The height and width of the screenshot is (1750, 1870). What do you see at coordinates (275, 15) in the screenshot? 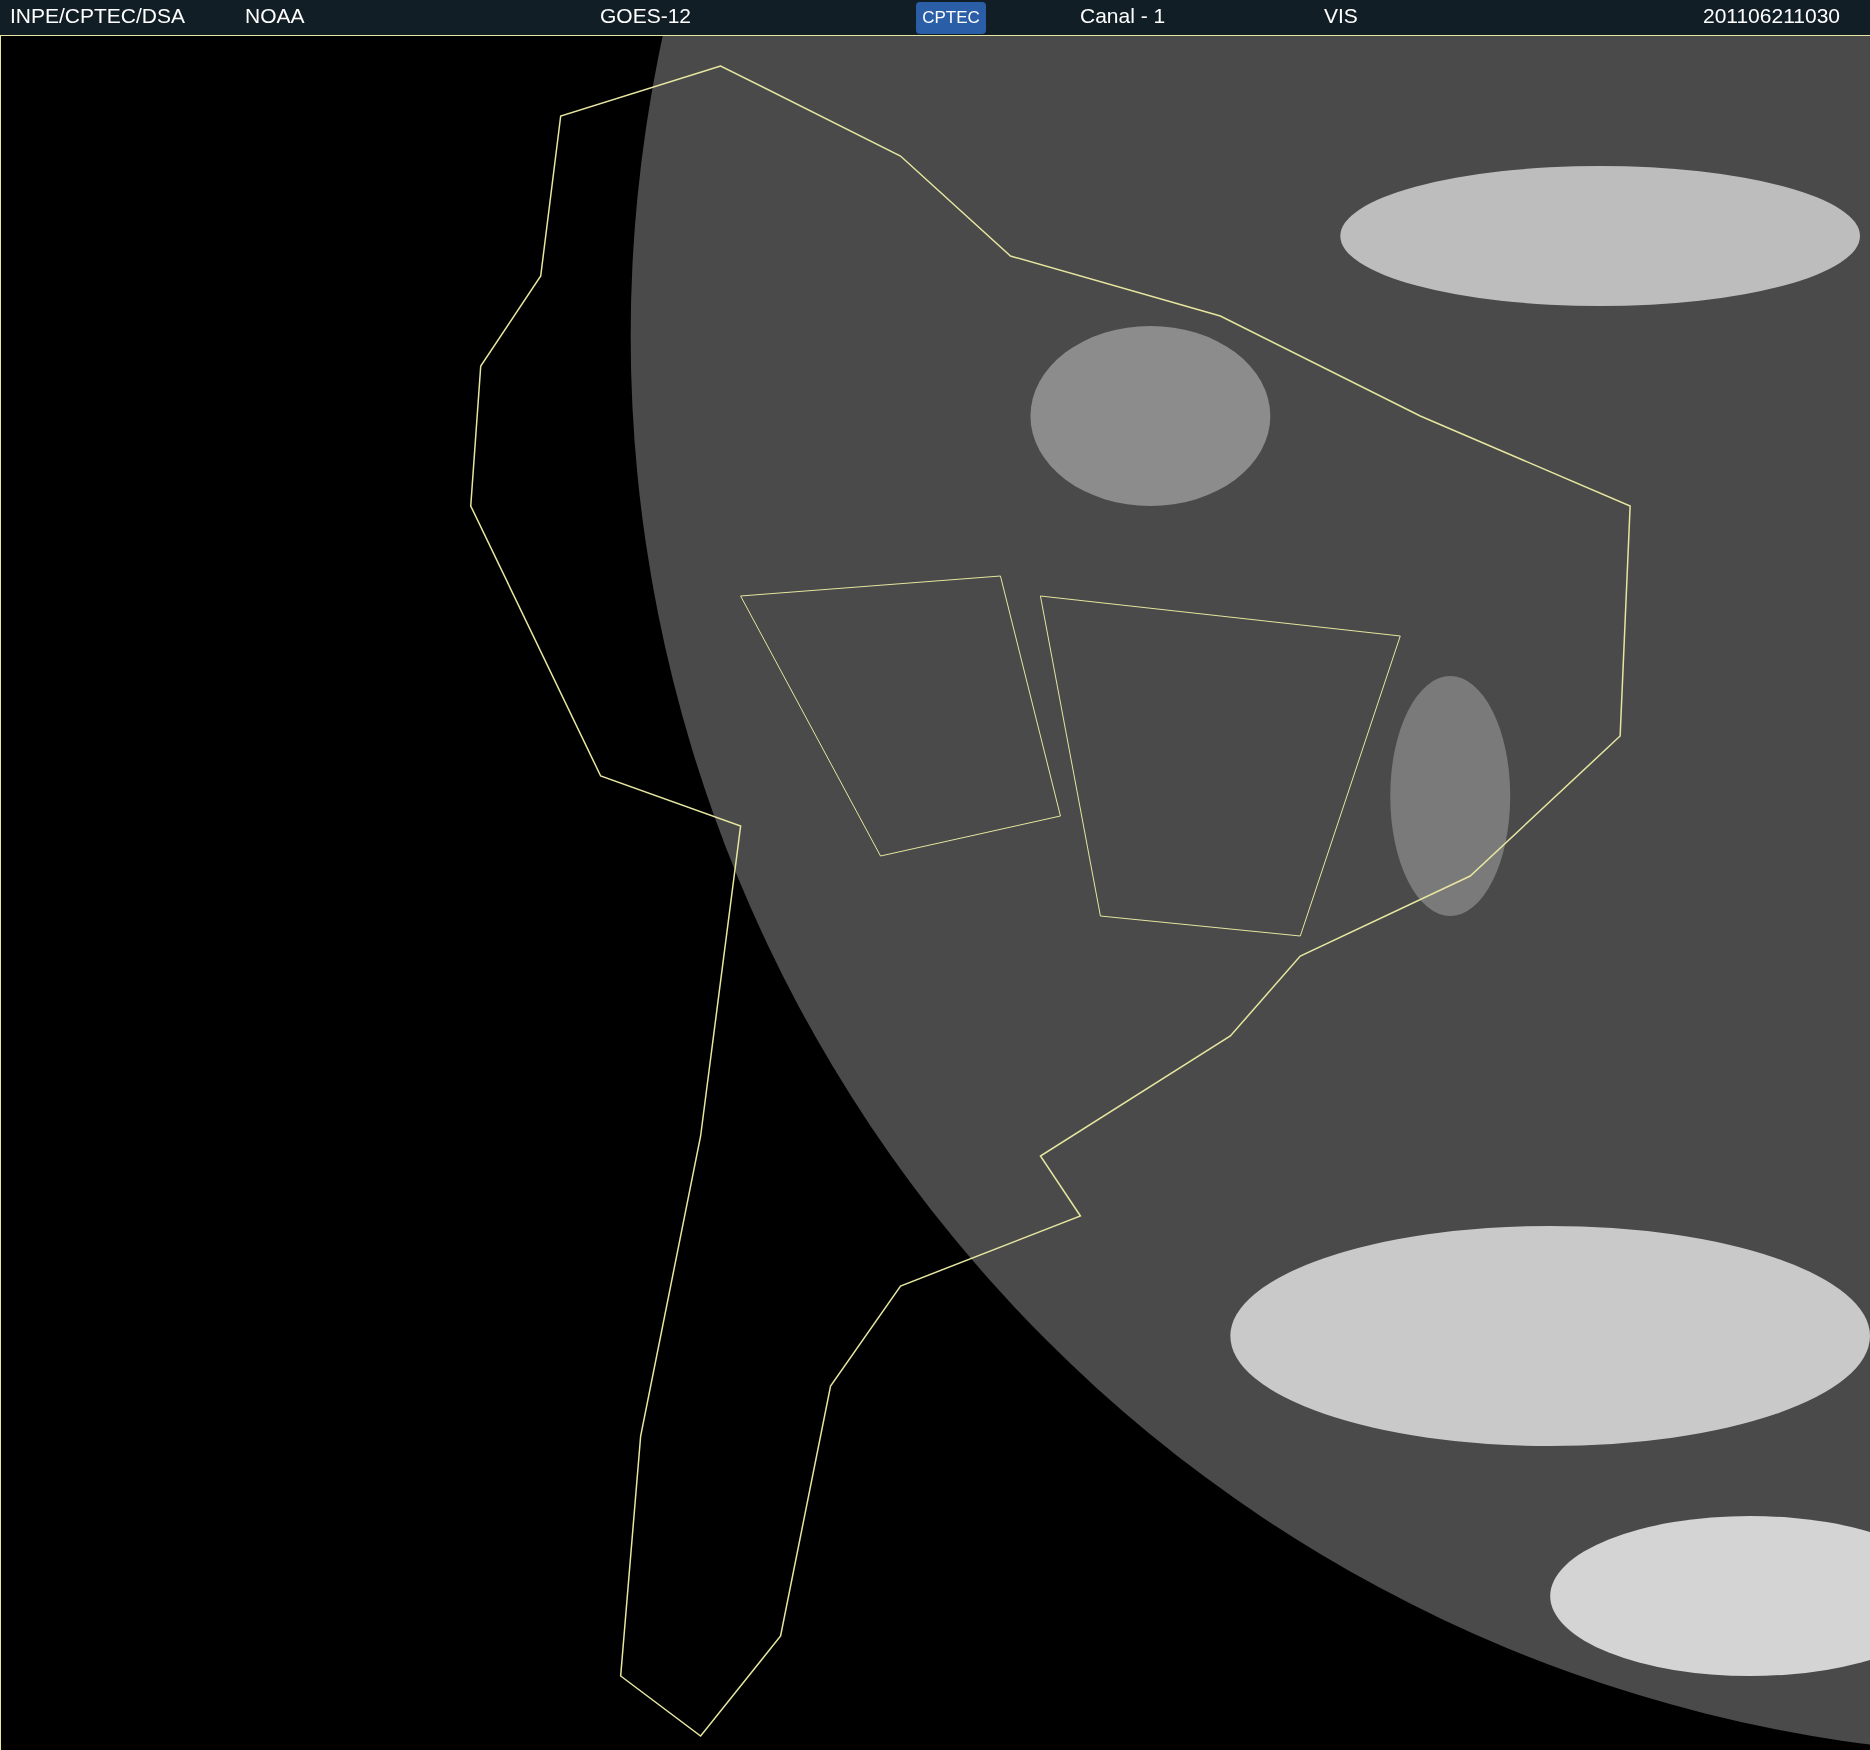
I see `agency-label: NOAA` at bounding box center [275, 15].